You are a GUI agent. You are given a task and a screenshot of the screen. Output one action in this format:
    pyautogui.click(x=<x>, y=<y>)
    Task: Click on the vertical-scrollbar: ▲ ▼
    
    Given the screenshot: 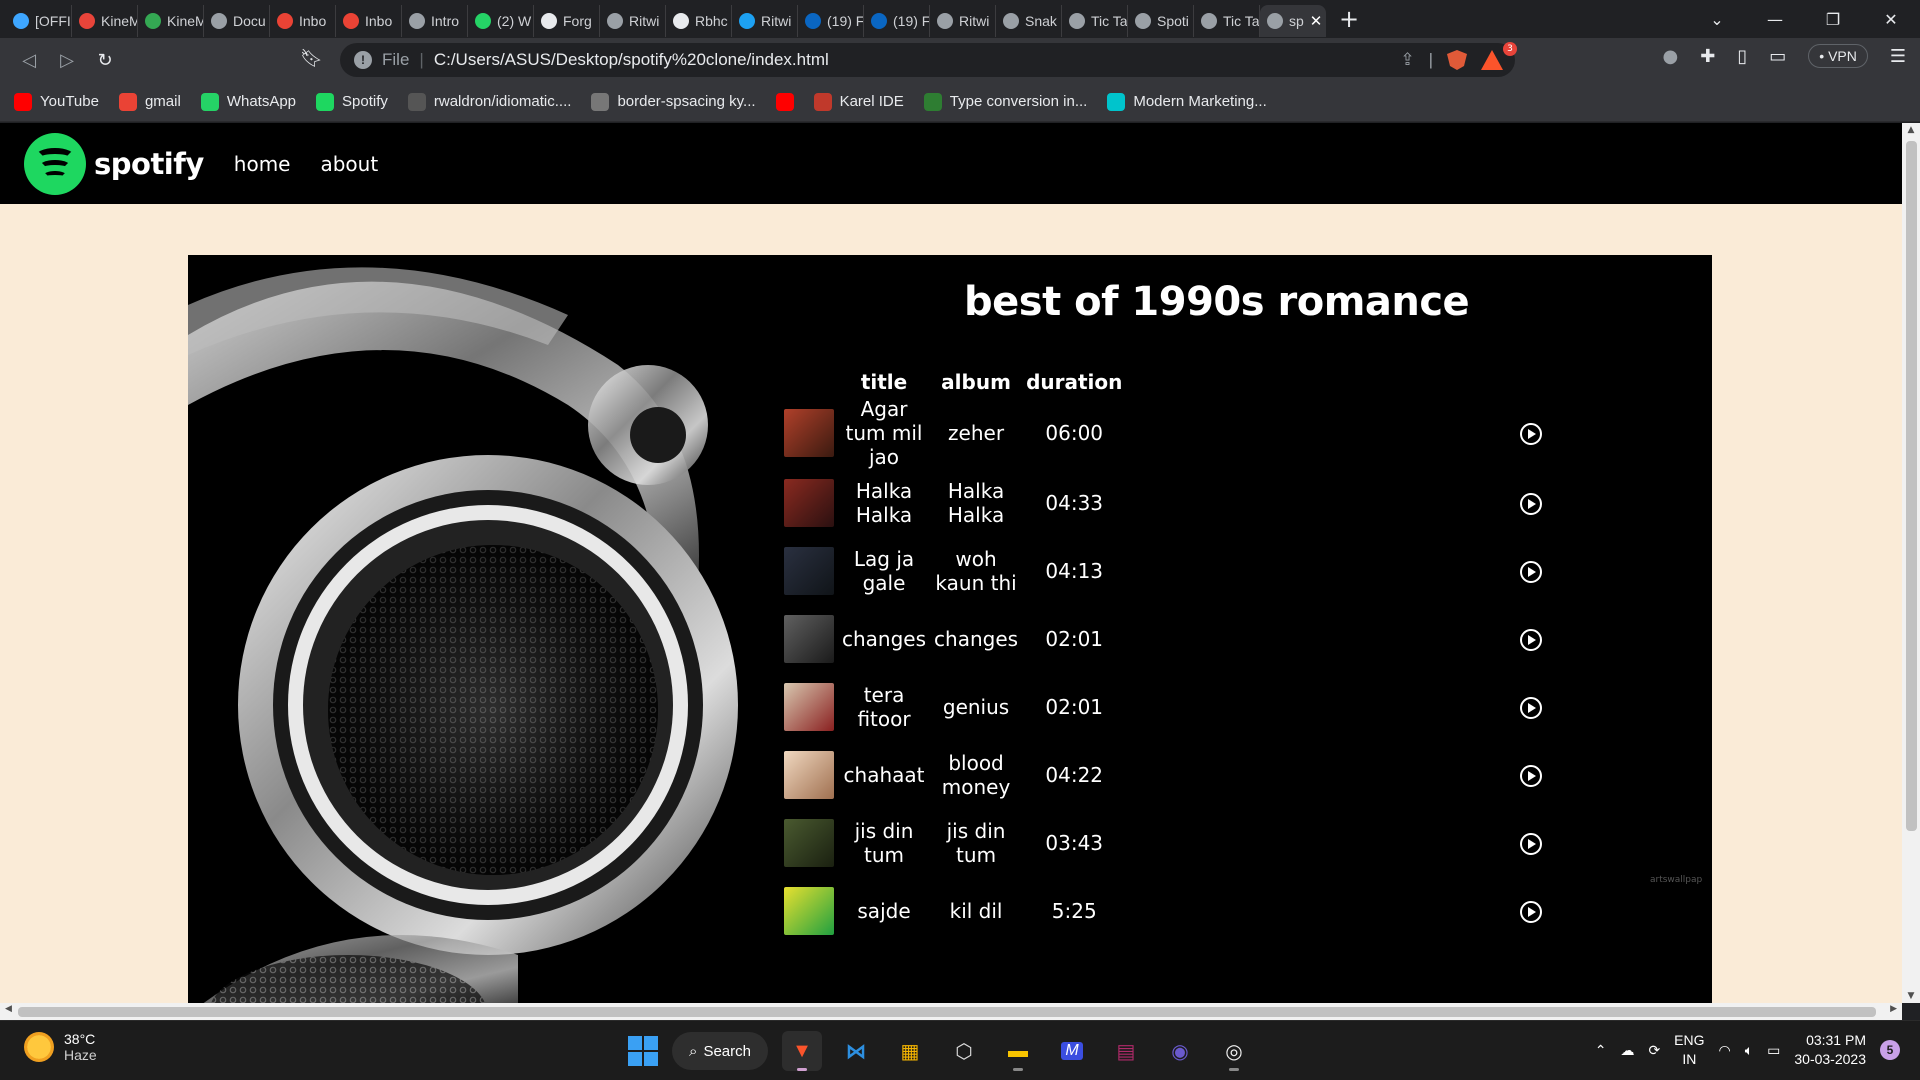 What is the action you would take?
    pyautogui.click(x=1911, y=563)
    